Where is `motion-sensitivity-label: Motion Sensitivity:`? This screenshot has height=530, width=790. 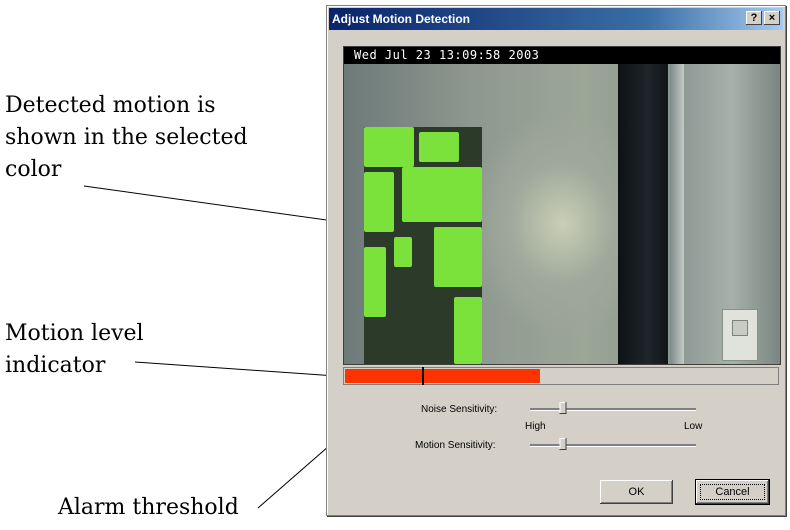
motion-sensitivity-label: Motion Sensitivity: is located at coordinates (455, 445).